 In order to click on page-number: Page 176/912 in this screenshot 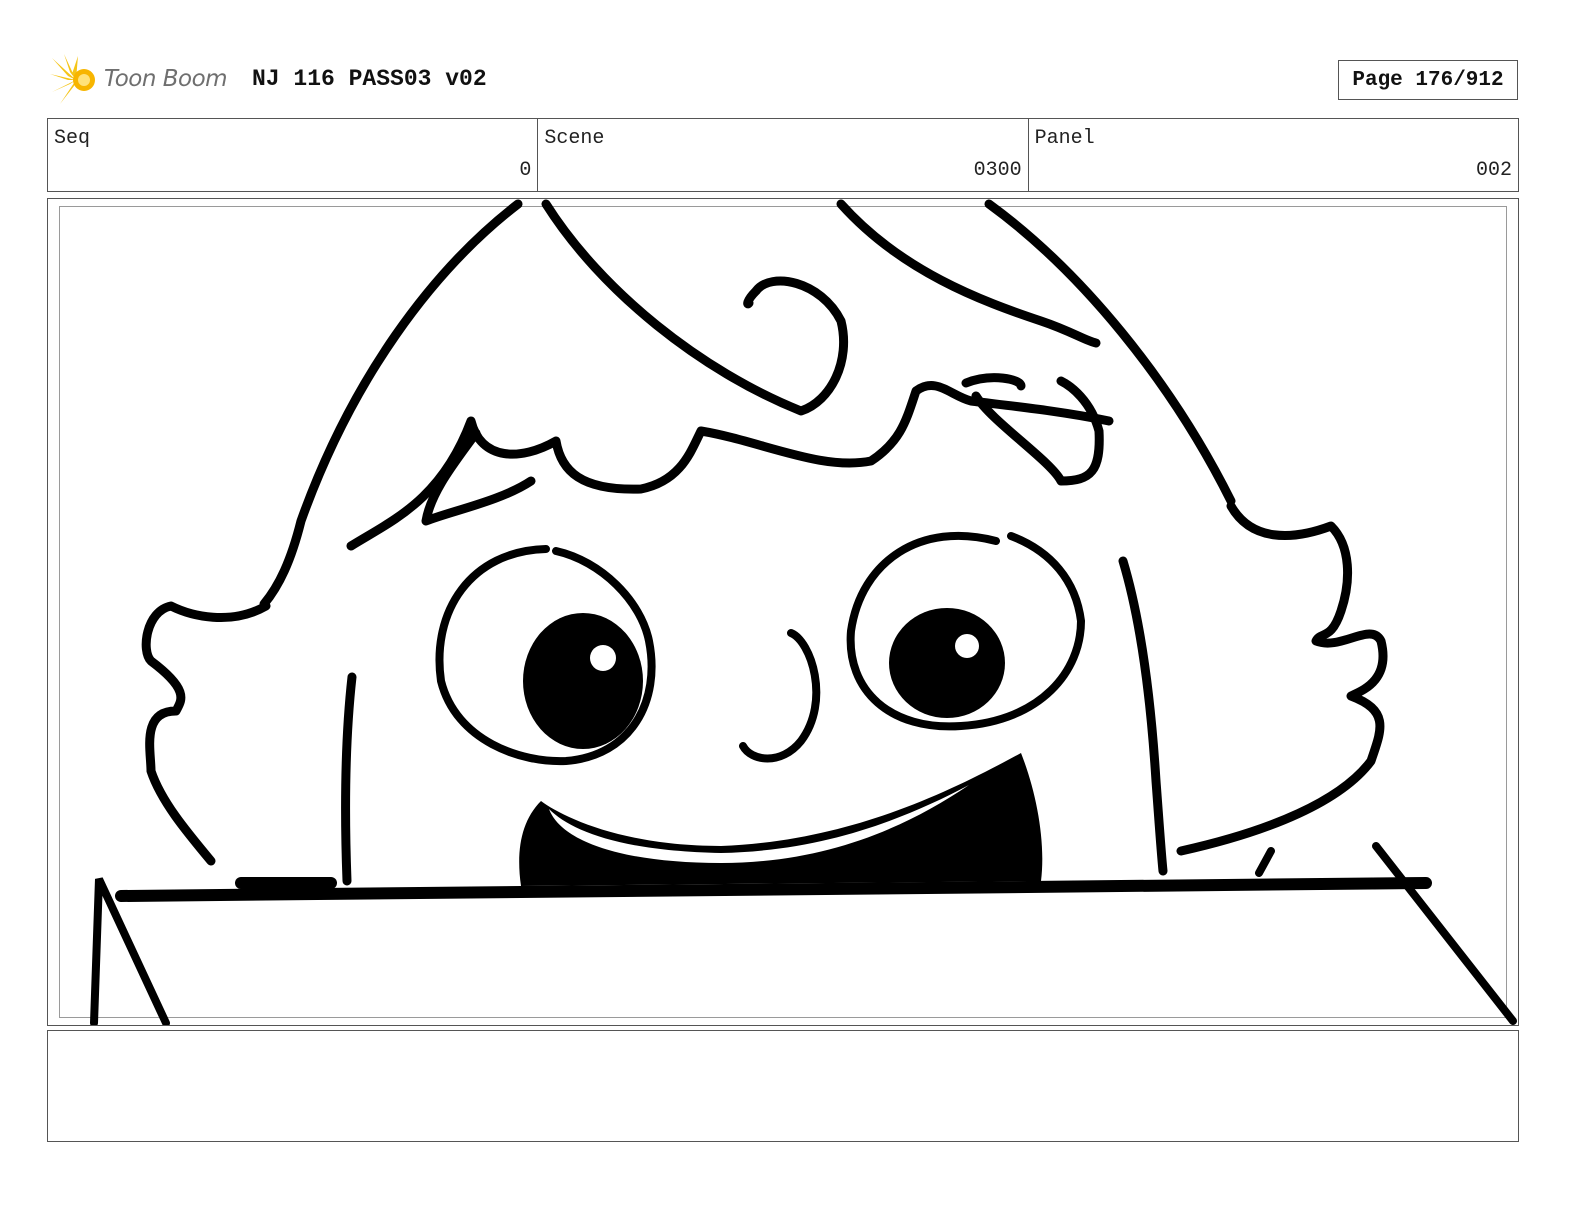, I will do `click(1428, 80)`.